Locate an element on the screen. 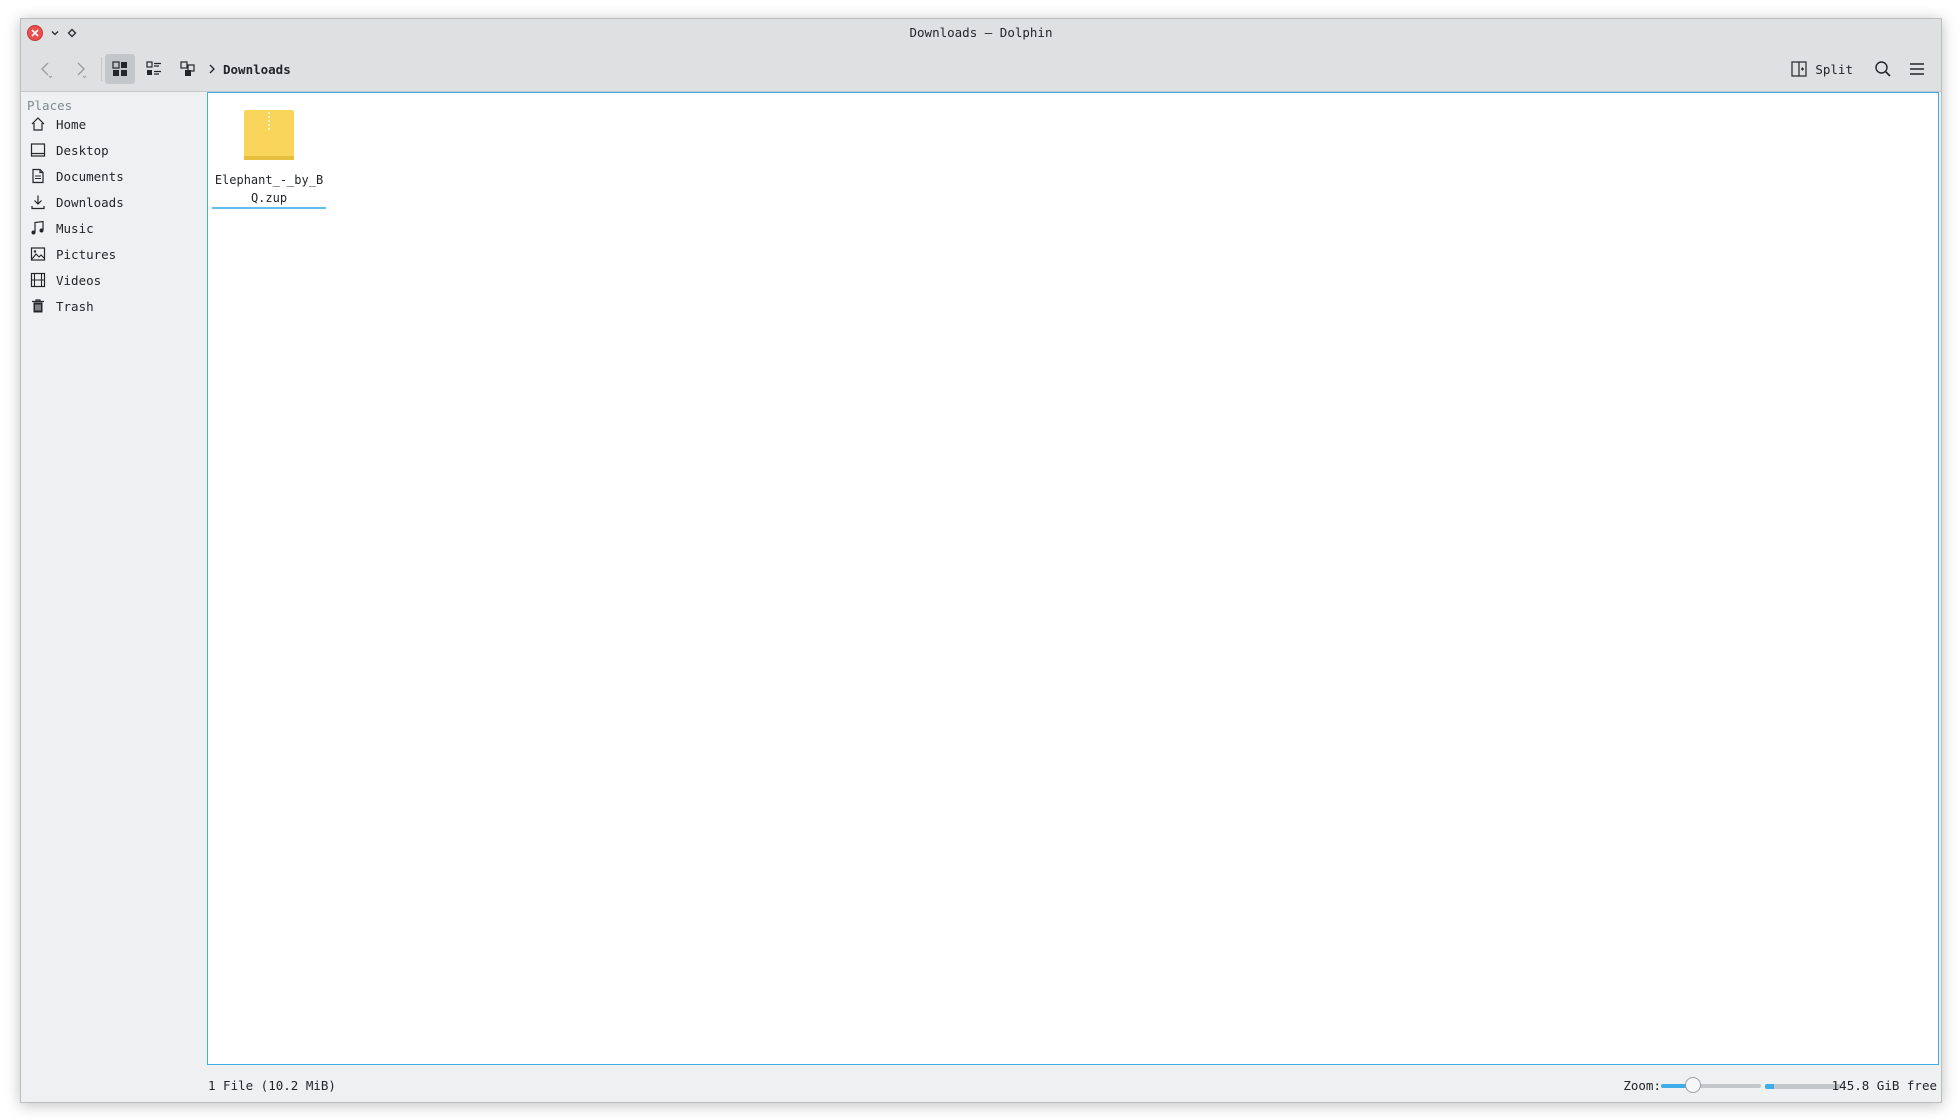 Image resolution: width=1960 pixels, height=1120 pixels. status-summary: 1 File (10.2 MiB) is located at coordinates (272, 1085).